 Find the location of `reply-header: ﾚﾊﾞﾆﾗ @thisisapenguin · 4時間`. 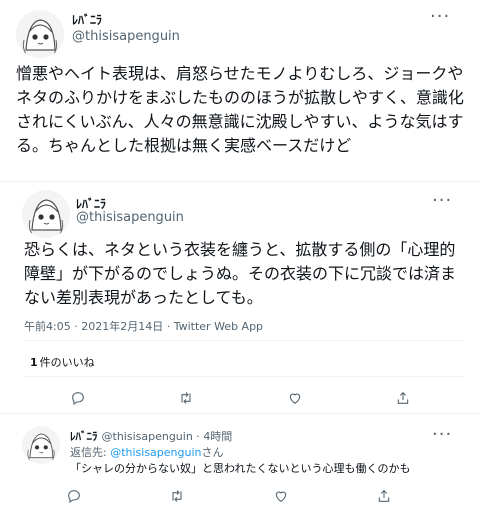

reply-header: ﾚﾊﾞﾆﾗ @thisisapenguin · 4時間 is located at coordinates (151, 436).